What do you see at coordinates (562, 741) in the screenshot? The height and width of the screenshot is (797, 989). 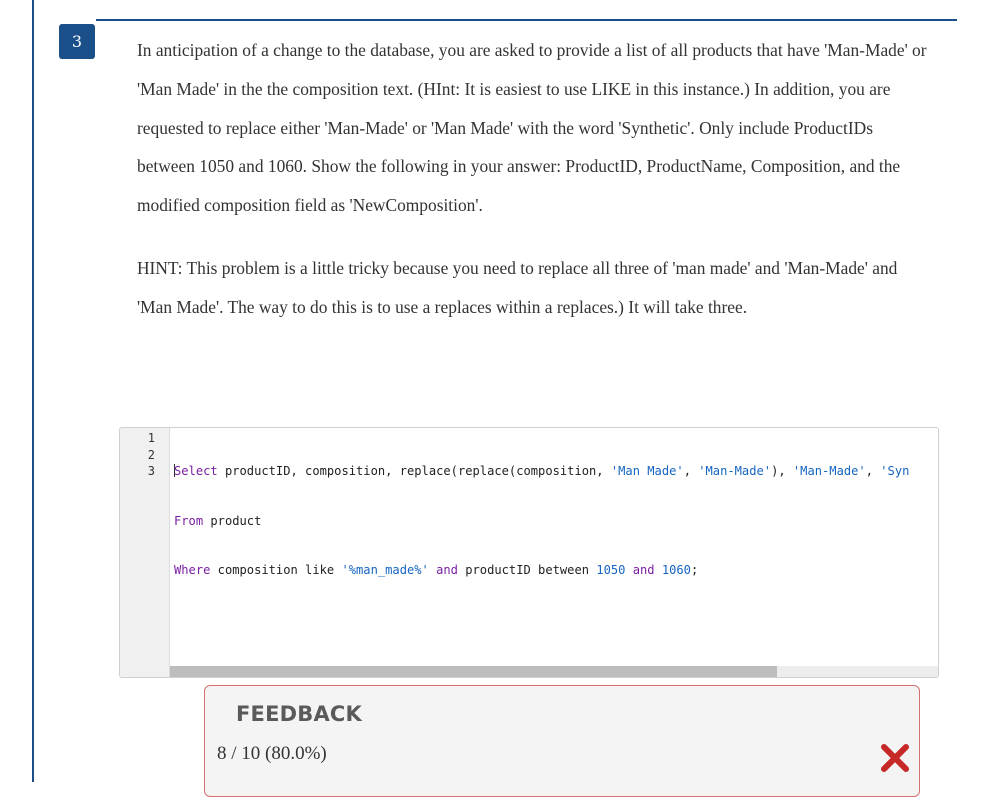 I see `feedback-panel: FEEDBACK 8 / 10 (80.0%)` at bounding box center [562, 741].